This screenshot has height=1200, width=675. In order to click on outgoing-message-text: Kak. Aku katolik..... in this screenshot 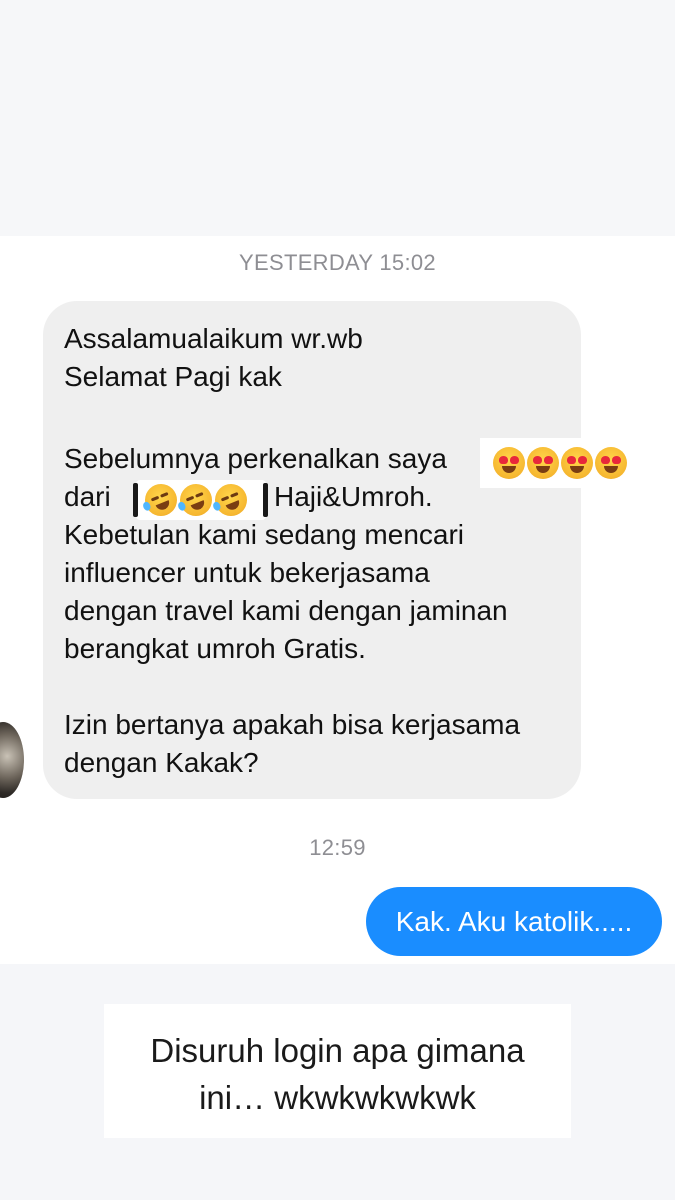, I will do `click(514, 921)`.